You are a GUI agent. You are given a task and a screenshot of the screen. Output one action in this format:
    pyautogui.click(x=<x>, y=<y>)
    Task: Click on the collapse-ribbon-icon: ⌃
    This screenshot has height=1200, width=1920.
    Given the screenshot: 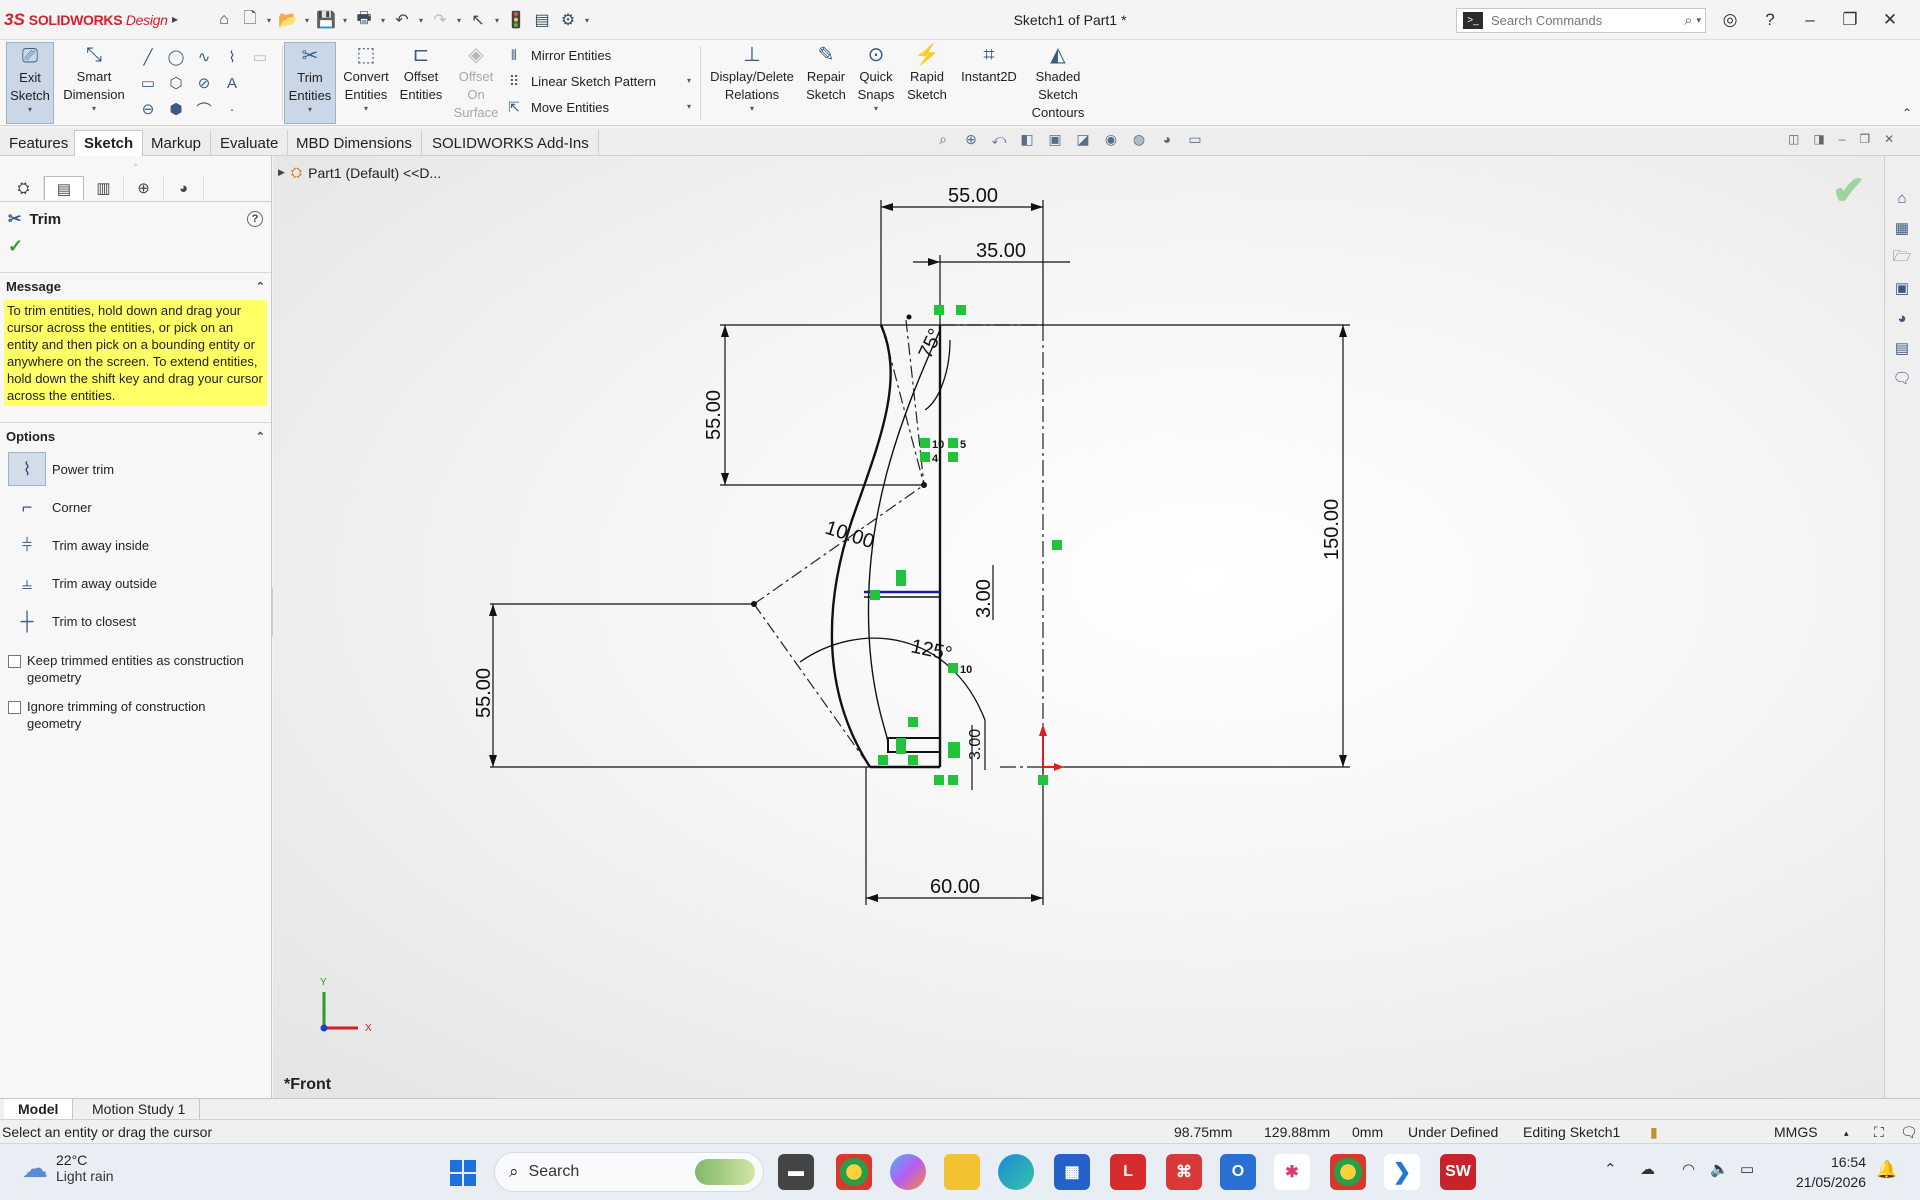 What is the action you would take?
    pyautogui.click(x=1907, y=113)
    